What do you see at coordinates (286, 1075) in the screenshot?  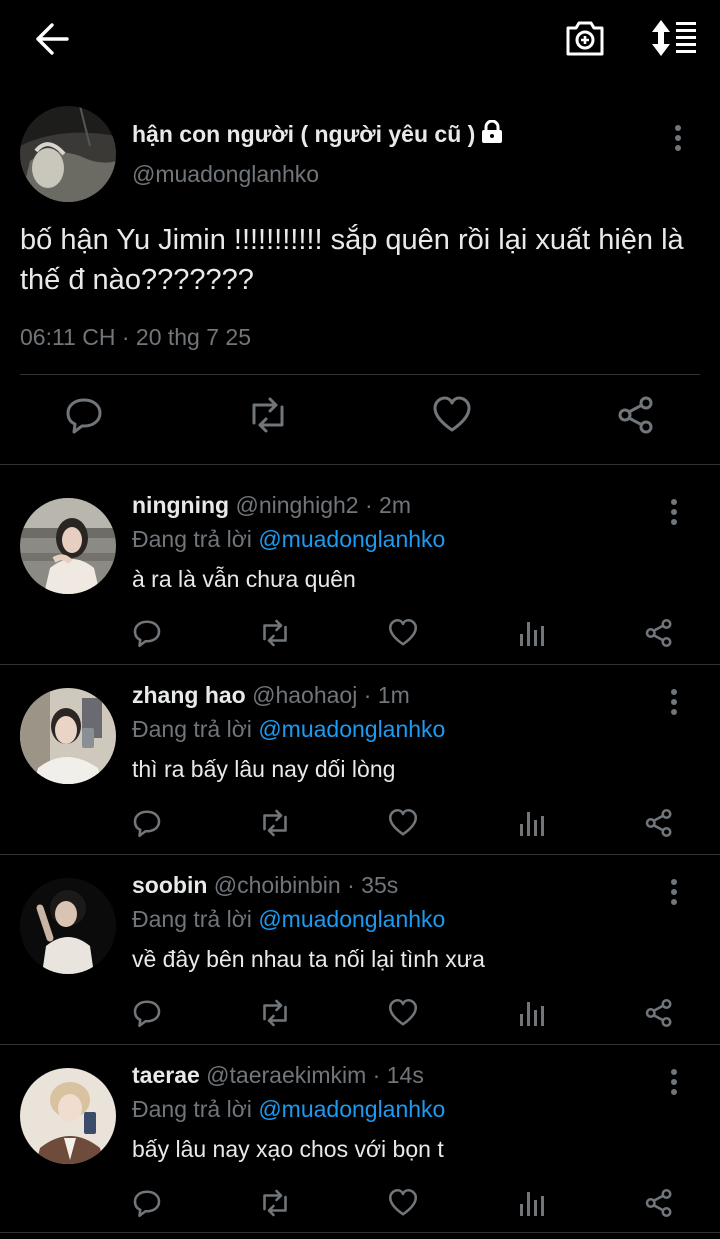 I see `reply-author-handle: @taeraekimkim` at bounding box center [286, 1075].